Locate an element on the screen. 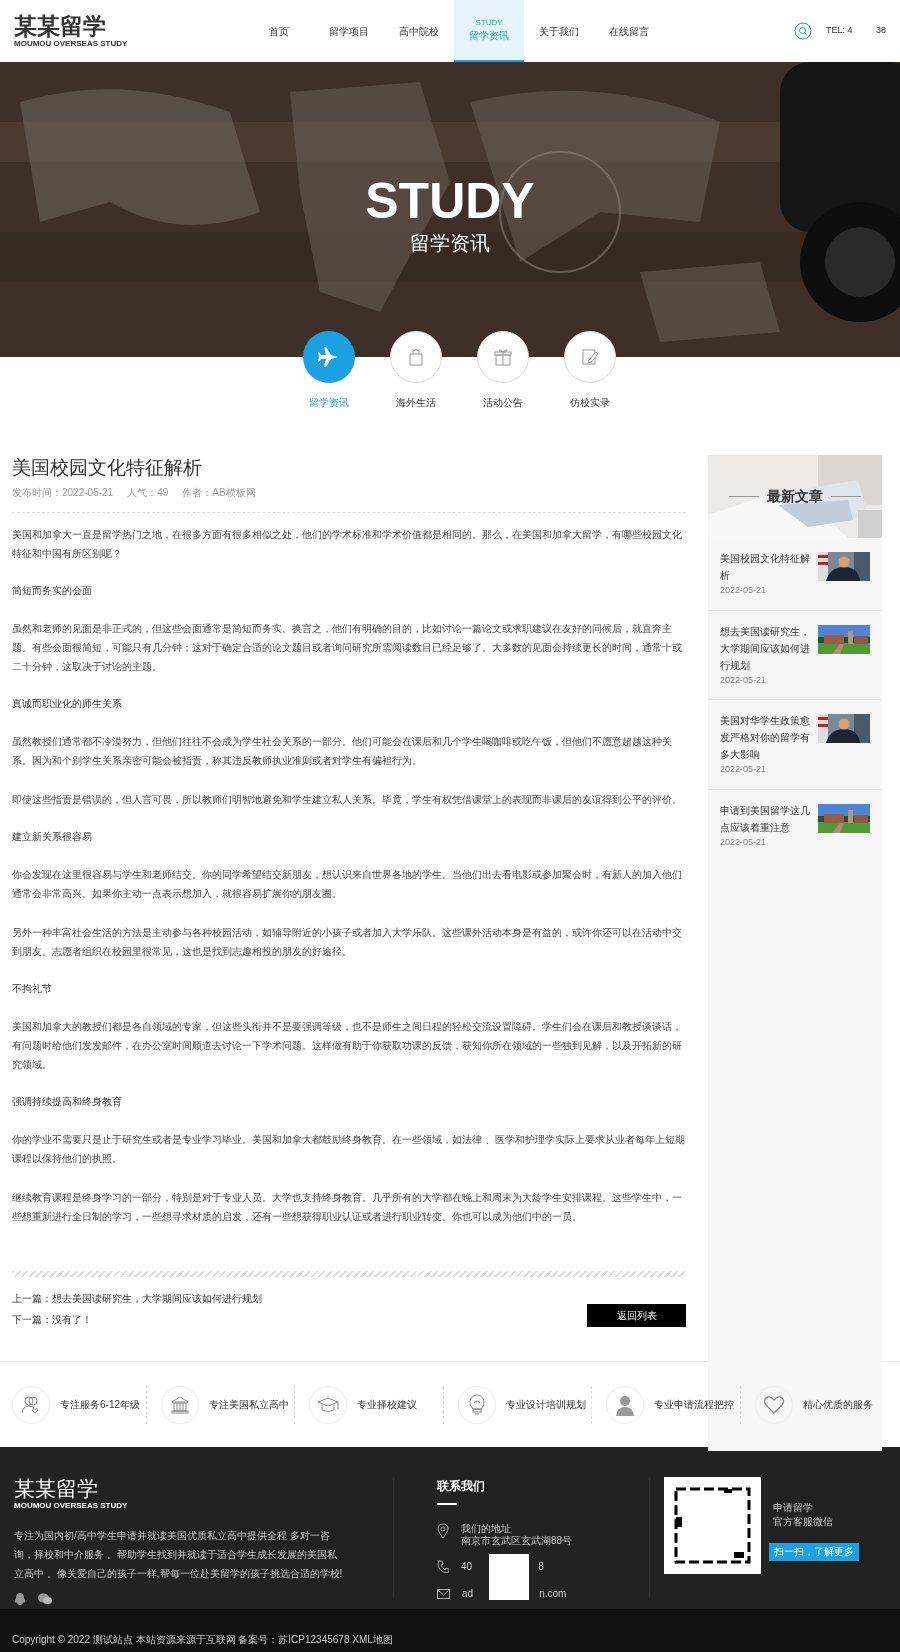  paragraph: 即使这些指责是错误的，但人言可畏，所以教师们明智地避免和学生建立私人关系。毕竟，学生有权凭借课堂上的表现而非课后的友谊得到公平的评价。 is located at coordinates (347, 800).